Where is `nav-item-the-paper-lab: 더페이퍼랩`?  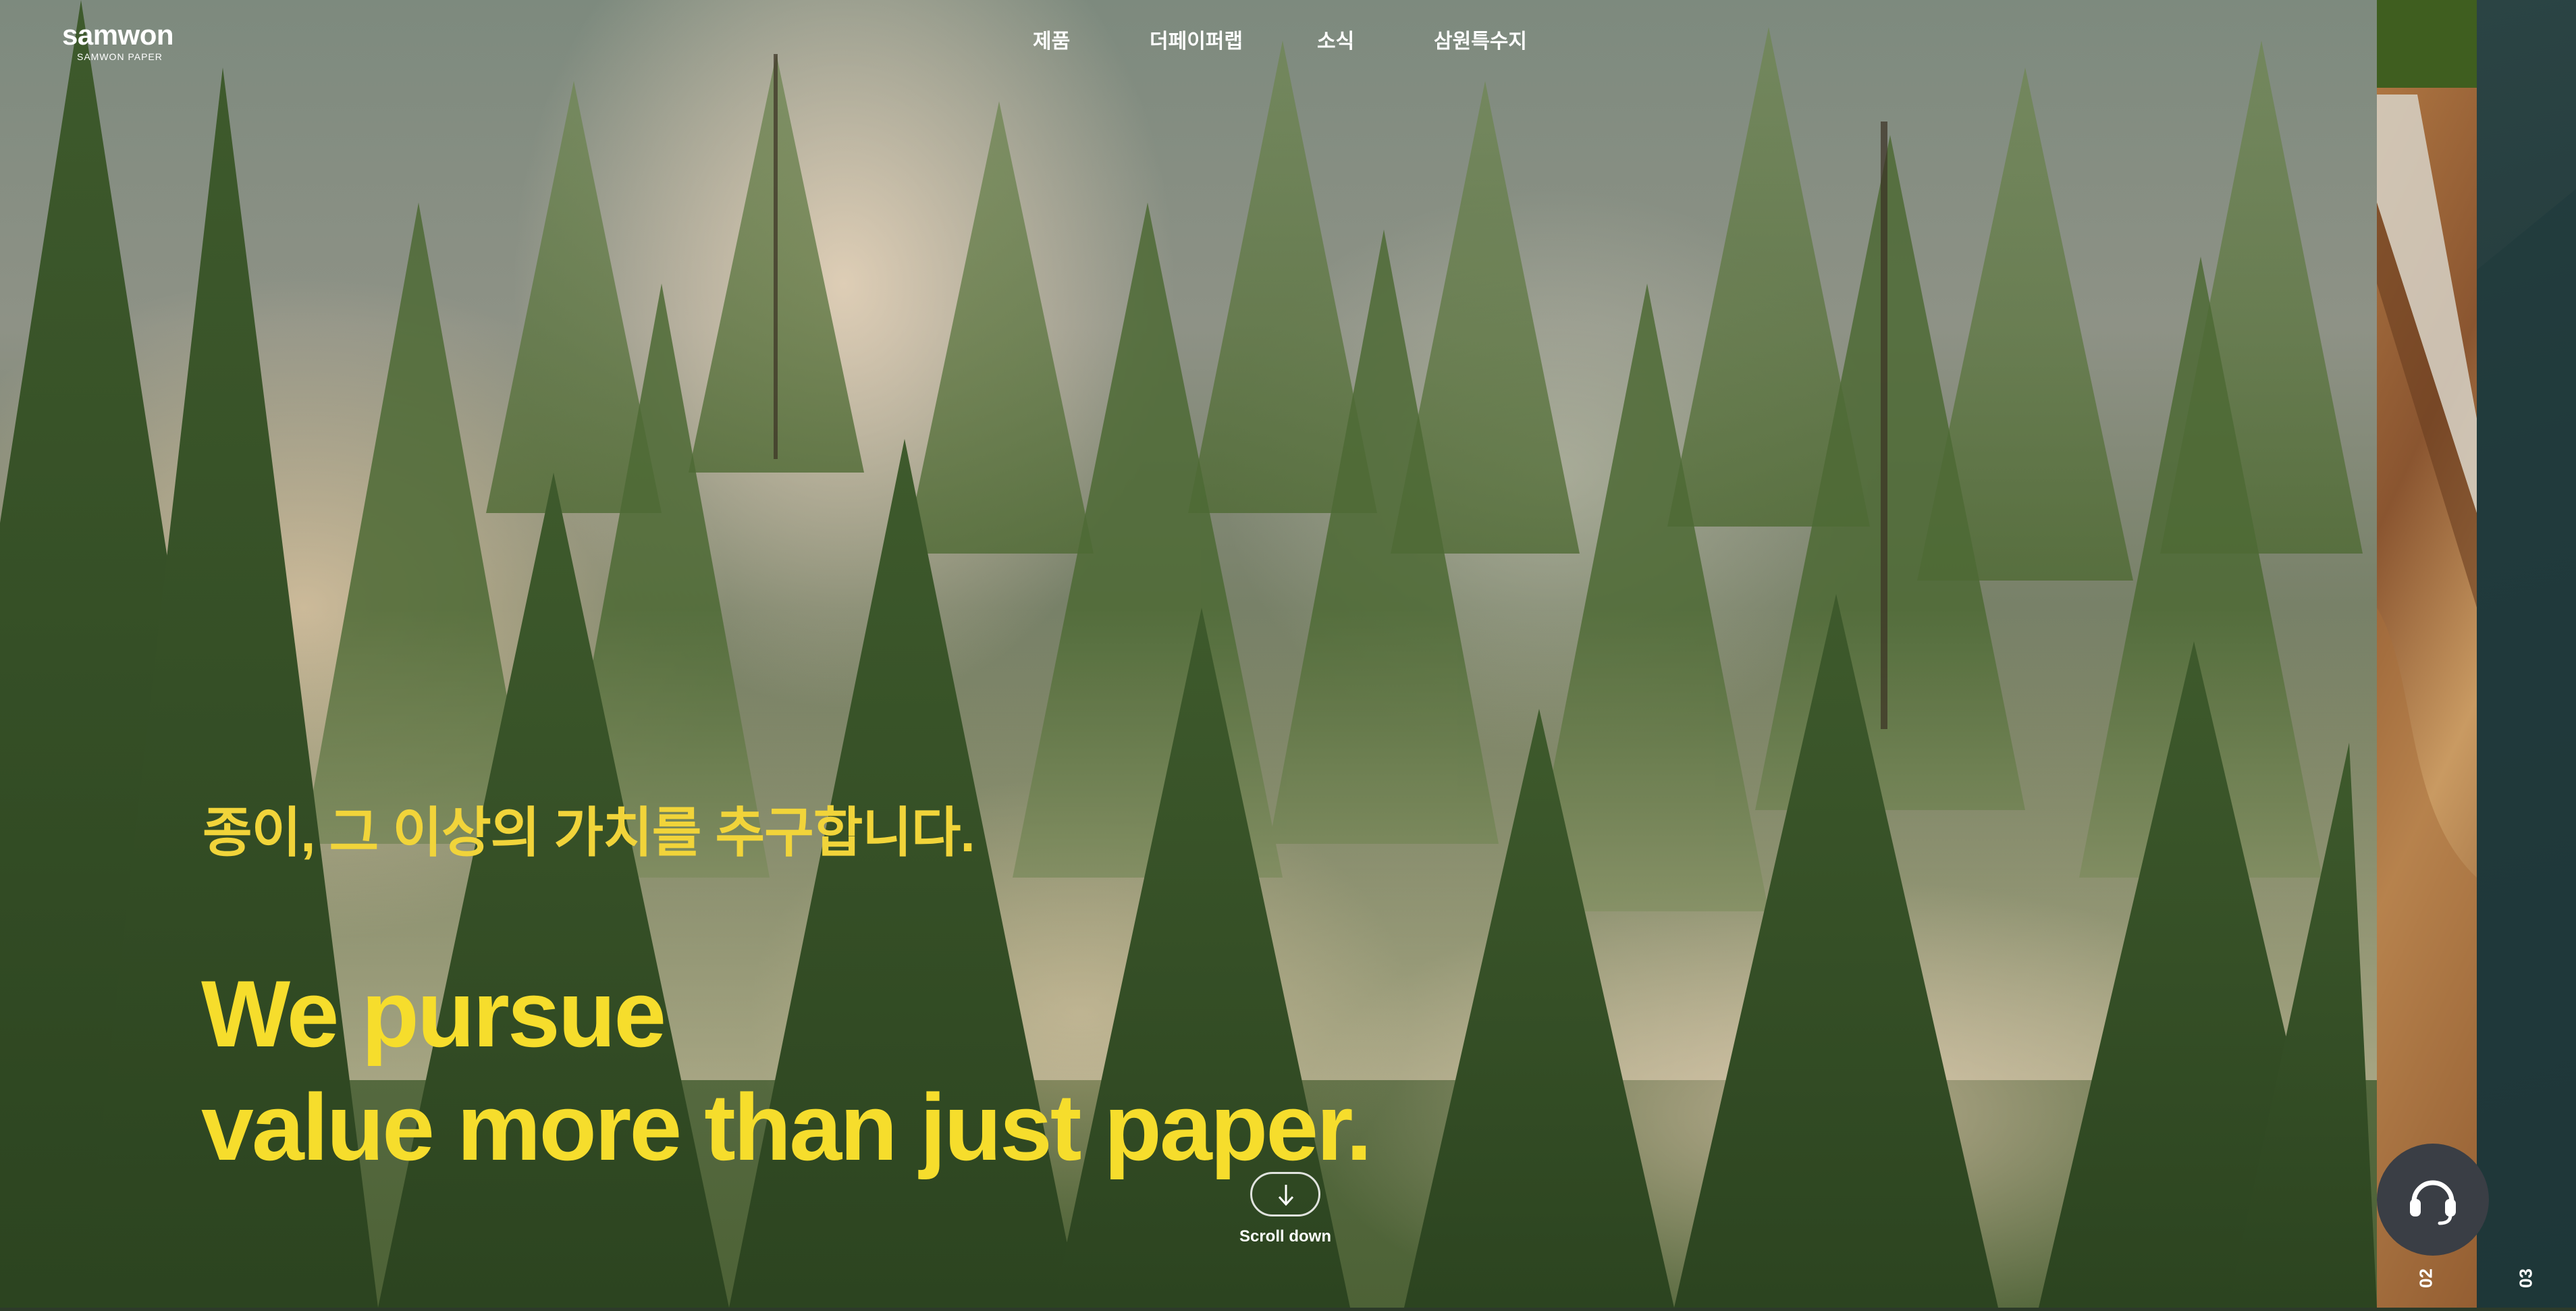 nav-item-the-paper-lab: 더페이퍼랩 is located at coordinates (1196, 42).